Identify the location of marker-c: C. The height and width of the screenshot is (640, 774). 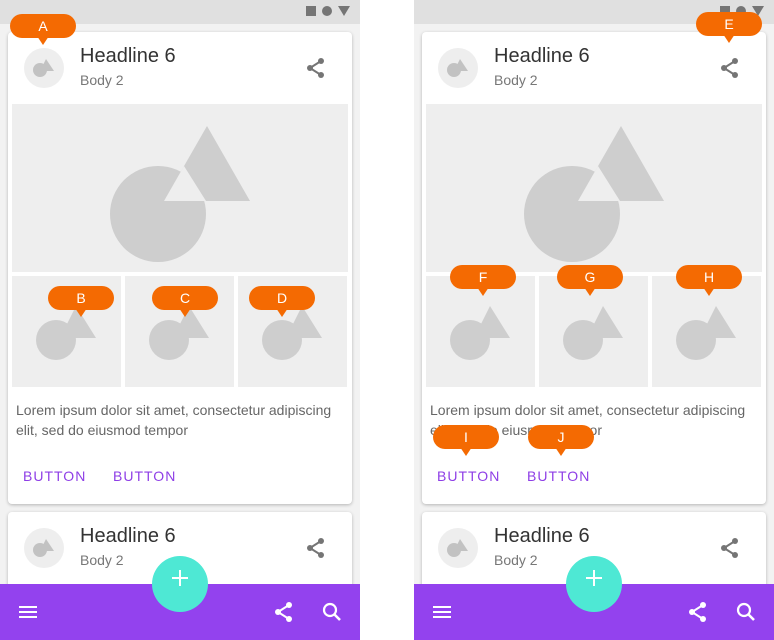
(185, 301).